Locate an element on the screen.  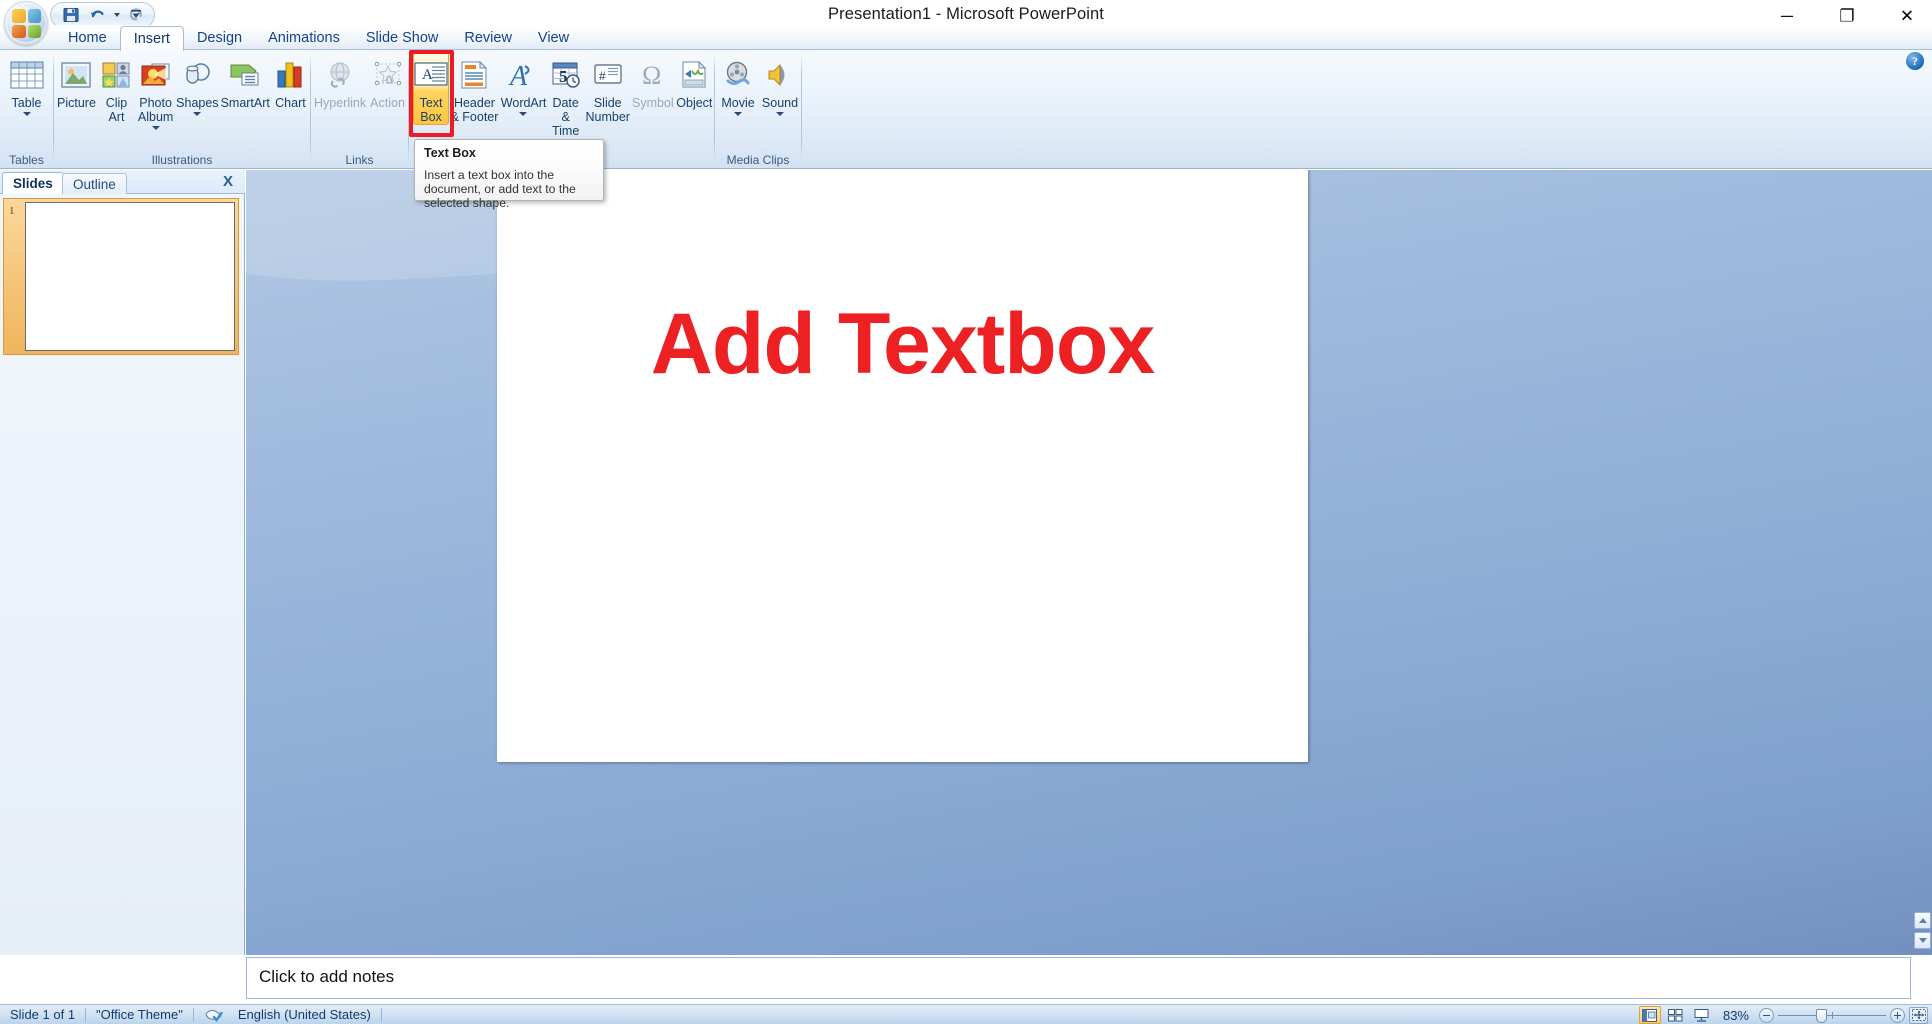
clip-art-button: Clip Art is located at coordinates (116, 88).